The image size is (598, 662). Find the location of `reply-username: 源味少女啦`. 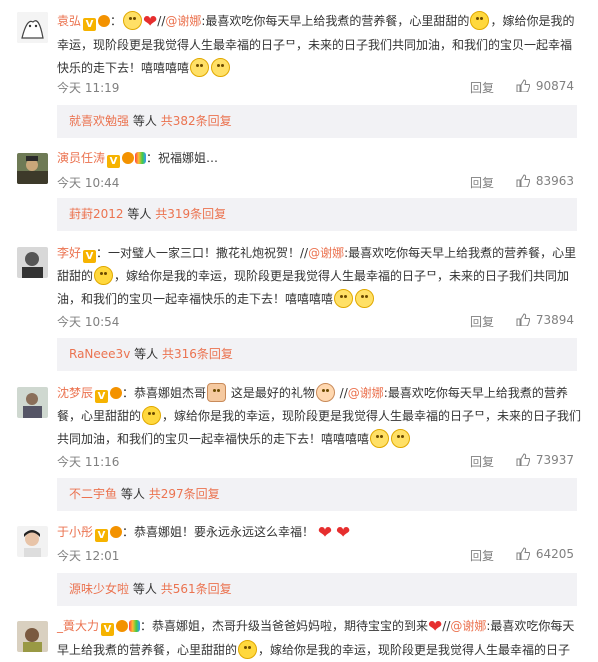

reply-username: 源味少女啦 is located at coordinates (99, 589).